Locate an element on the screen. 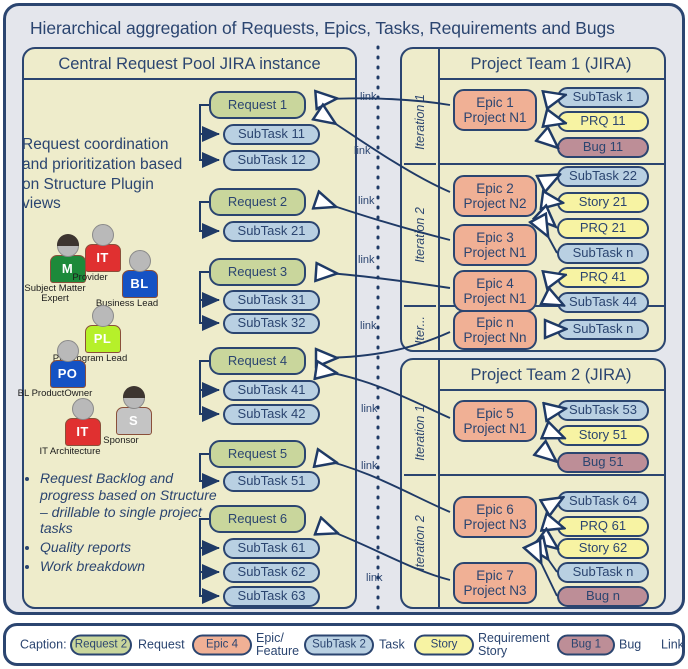 The image size is (688, 669). epic-node: Epic 6 Project N3 is located at coordinates (495, 517).